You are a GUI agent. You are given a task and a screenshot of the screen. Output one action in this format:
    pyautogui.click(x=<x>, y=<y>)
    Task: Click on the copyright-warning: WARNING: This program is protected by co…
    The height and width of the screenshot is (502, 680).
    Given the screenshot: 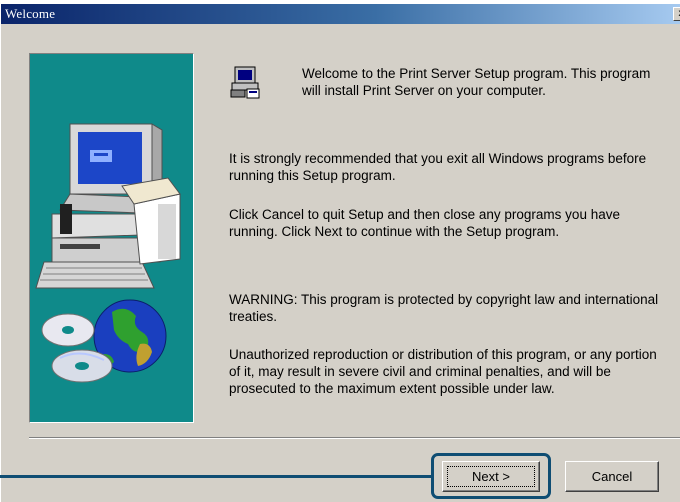 What is the action you would take?
    pyautogui.click(x=444, y=308)
    